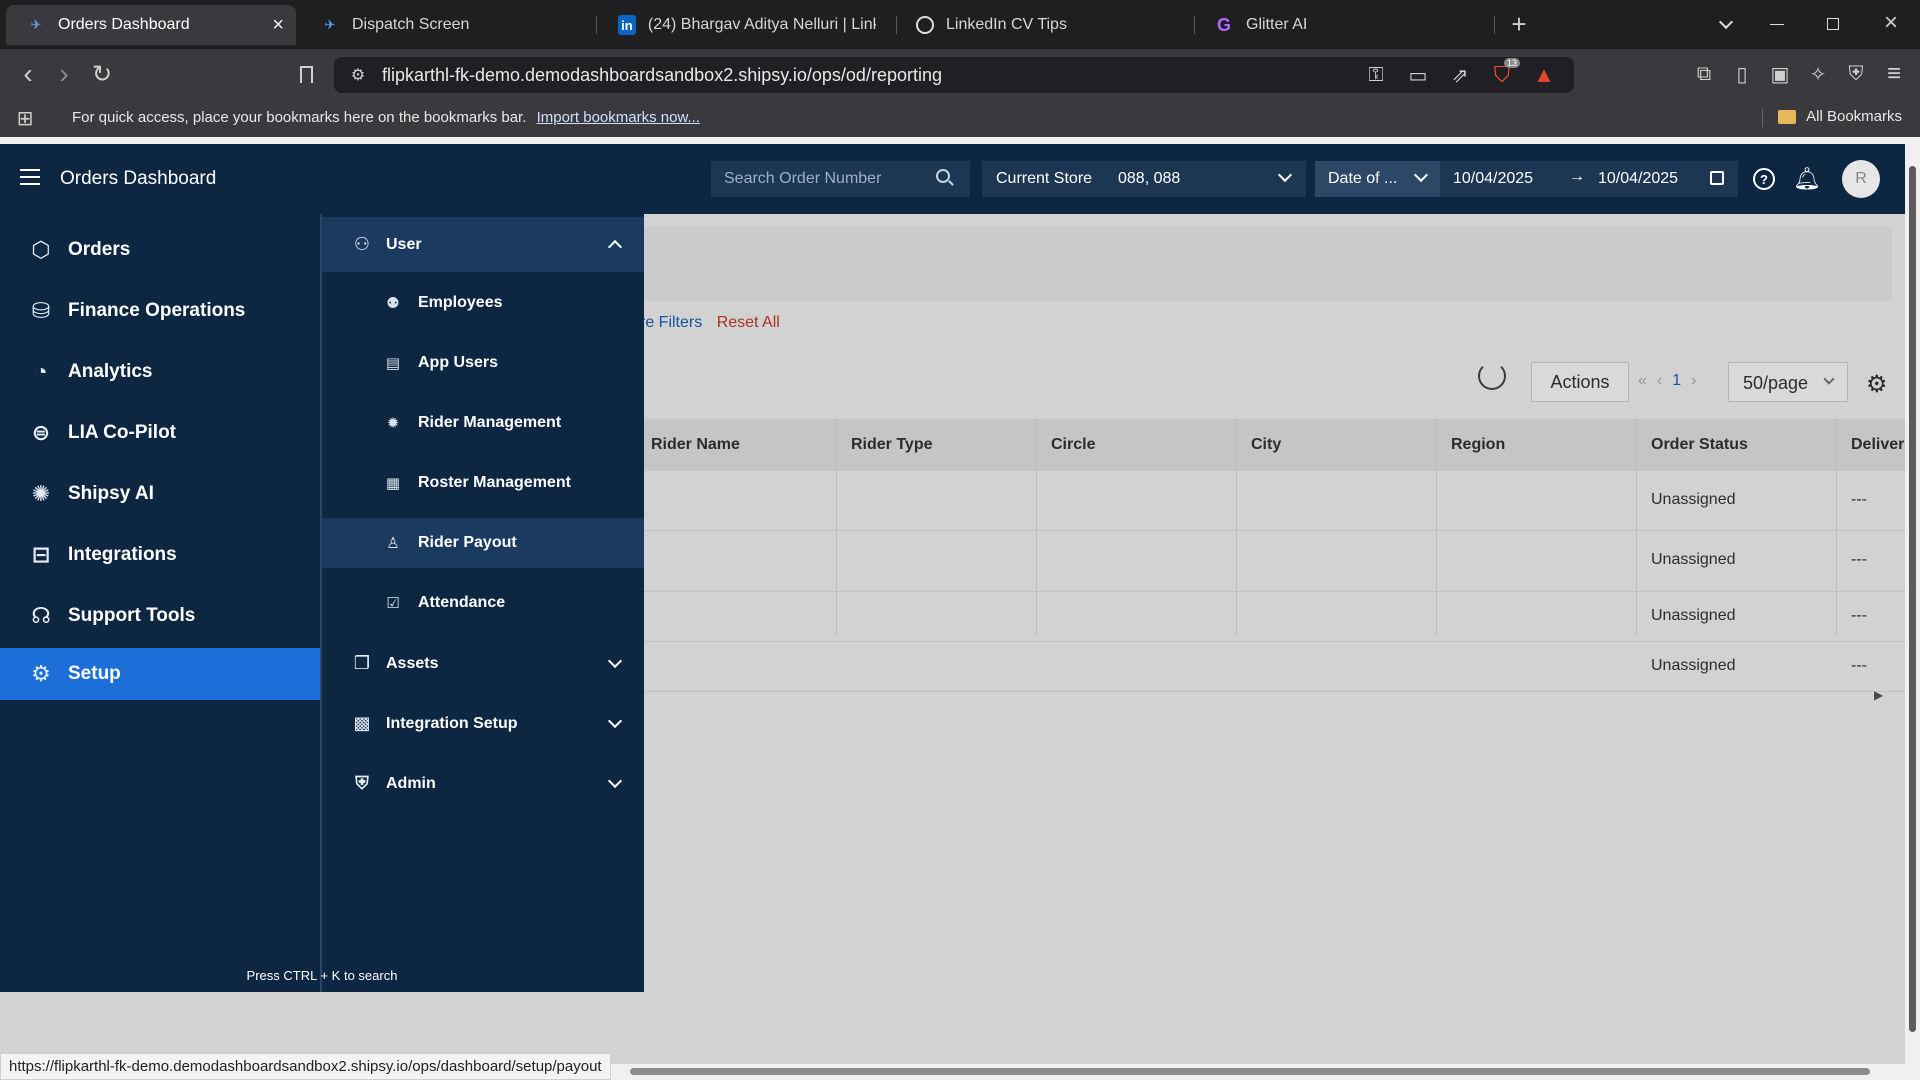 The width and height of the screenshot is (1920, 1080). What do you see at coordinates (160, 250) in the screenshot?
I see `sidebar-item-orders: ⬡ Orders` at bounding box center [160, 250].